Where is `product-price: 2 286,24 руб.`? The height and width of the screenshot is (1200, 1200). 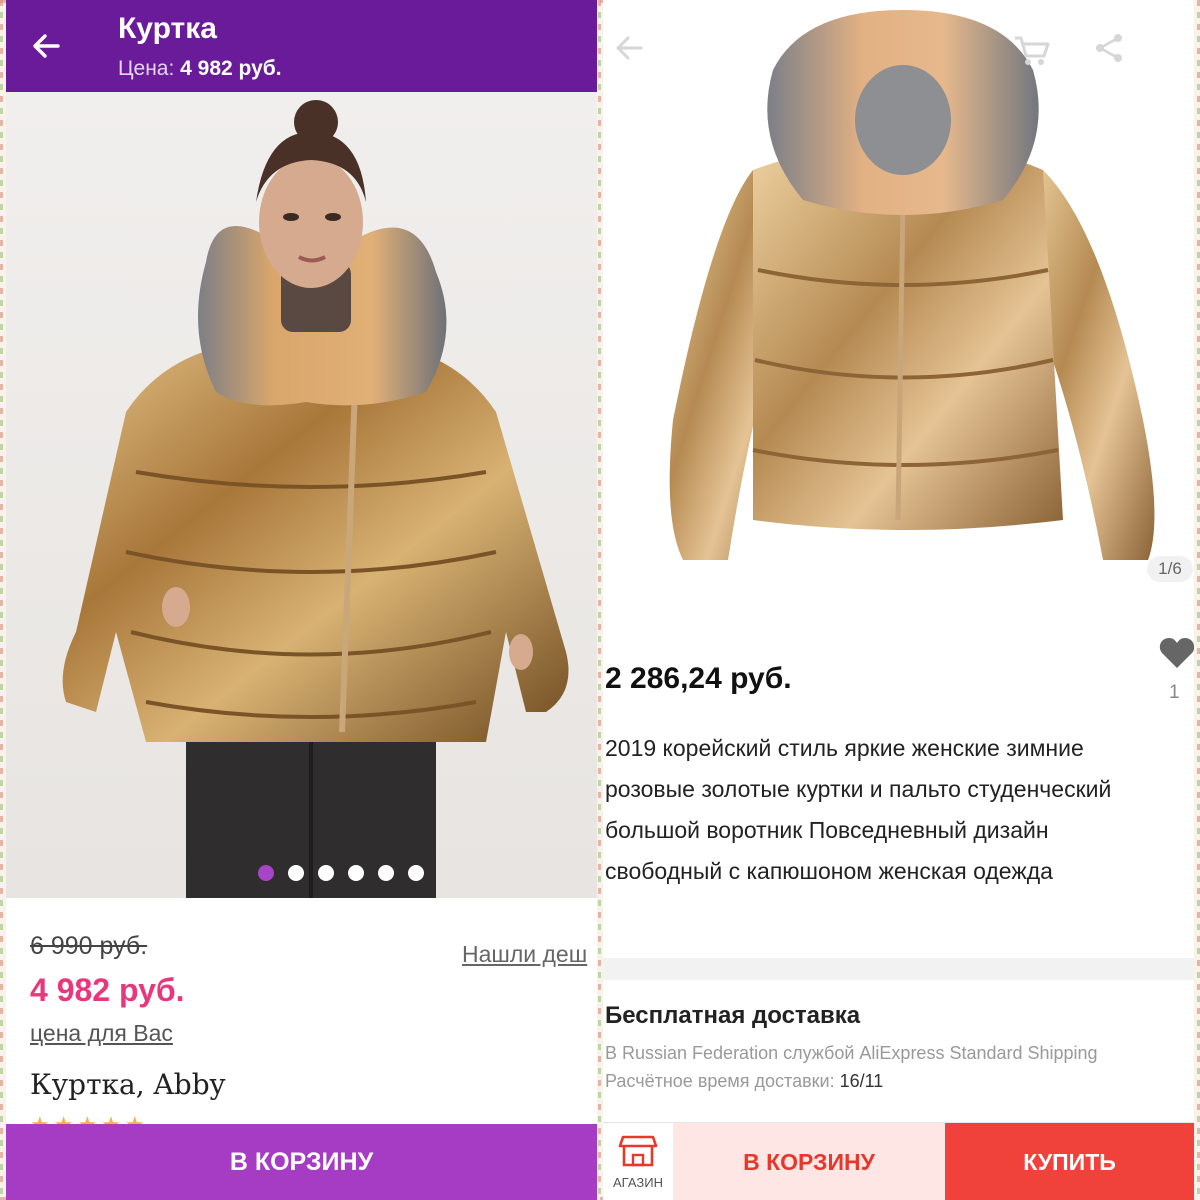
product-price: 2 286,24 руб. is located at coordinates (698, 678).